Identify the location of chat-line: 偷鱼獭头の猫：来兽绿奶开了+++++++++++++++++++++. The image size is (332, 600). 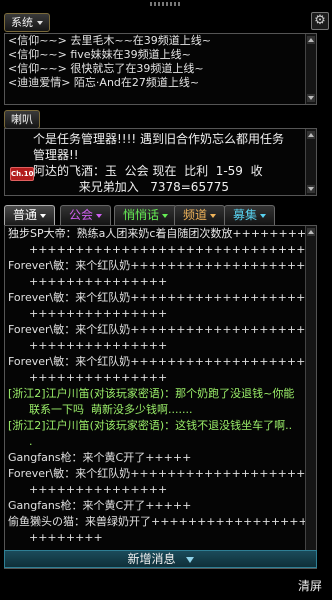
(162, 521).